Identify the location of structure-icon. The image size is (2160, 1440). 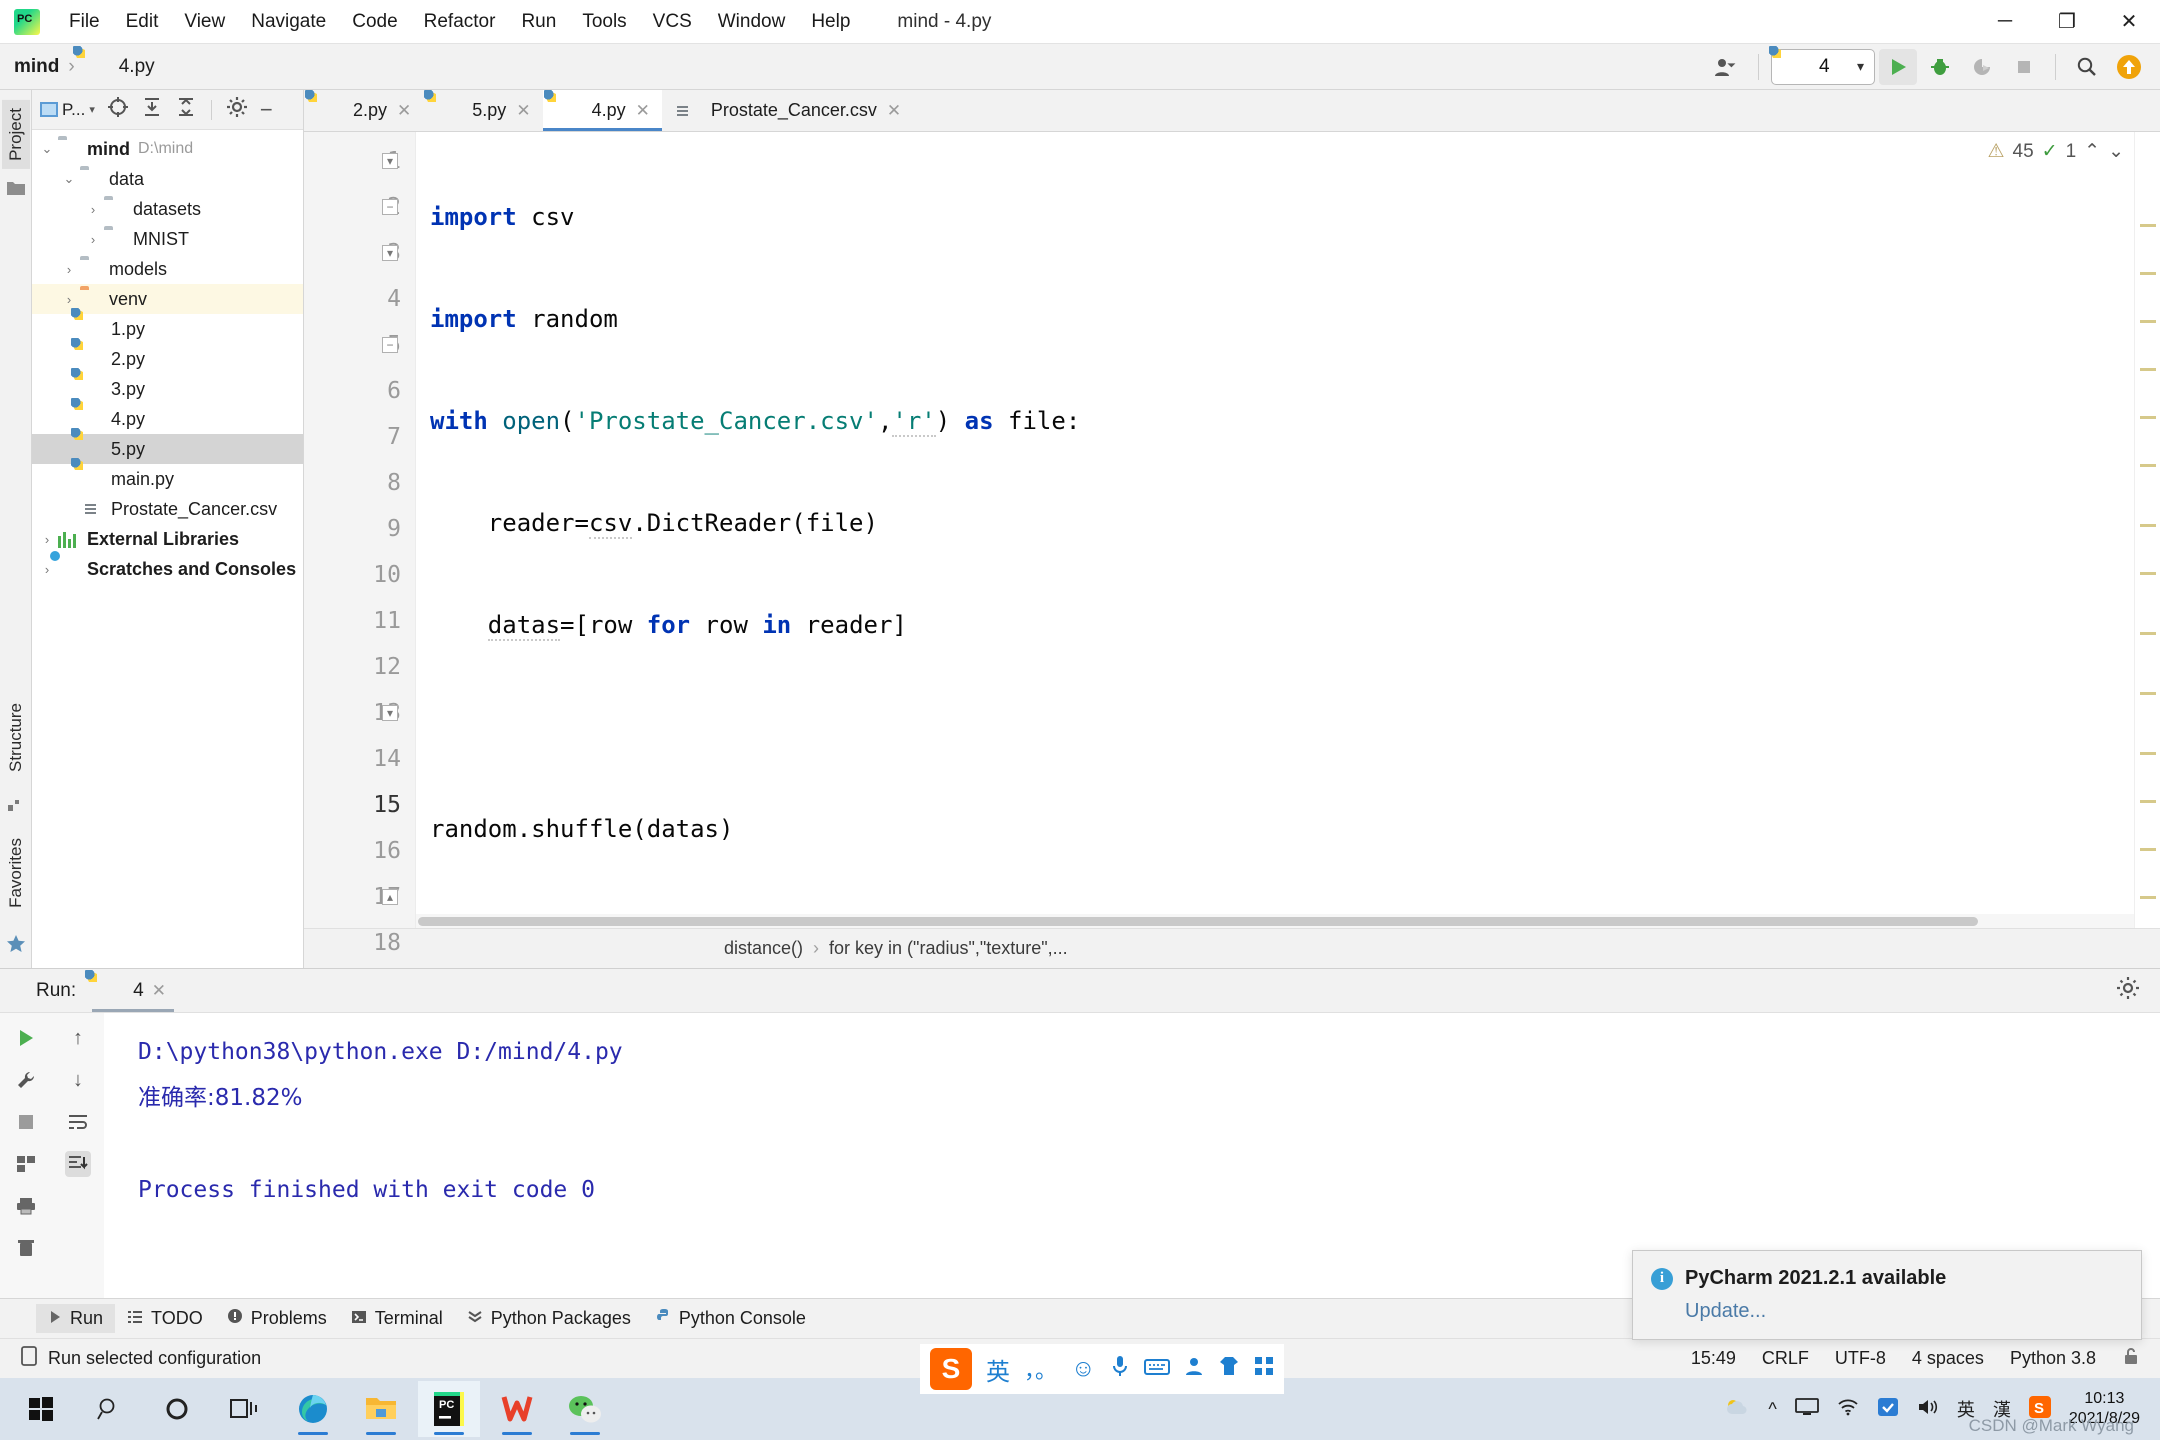
(16, 806).